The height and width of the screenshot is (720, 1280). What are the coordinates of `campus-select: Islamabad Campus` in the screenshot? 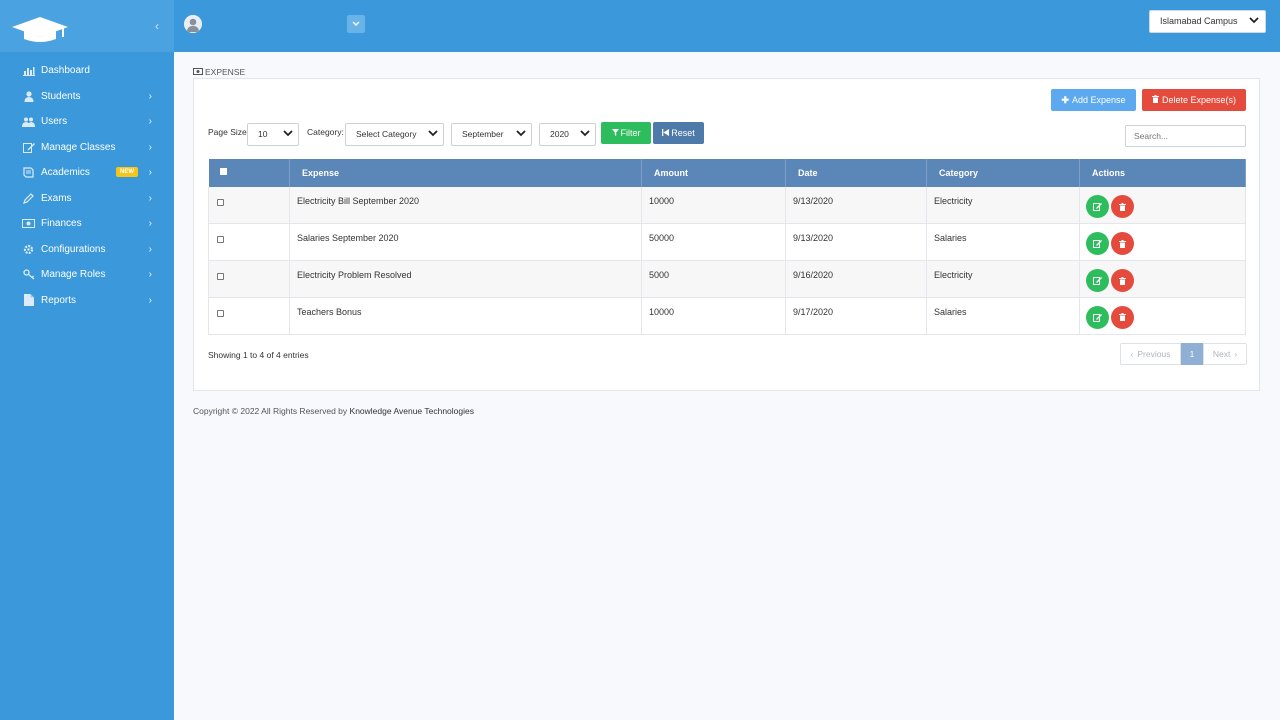 It's located at (1207, 21).